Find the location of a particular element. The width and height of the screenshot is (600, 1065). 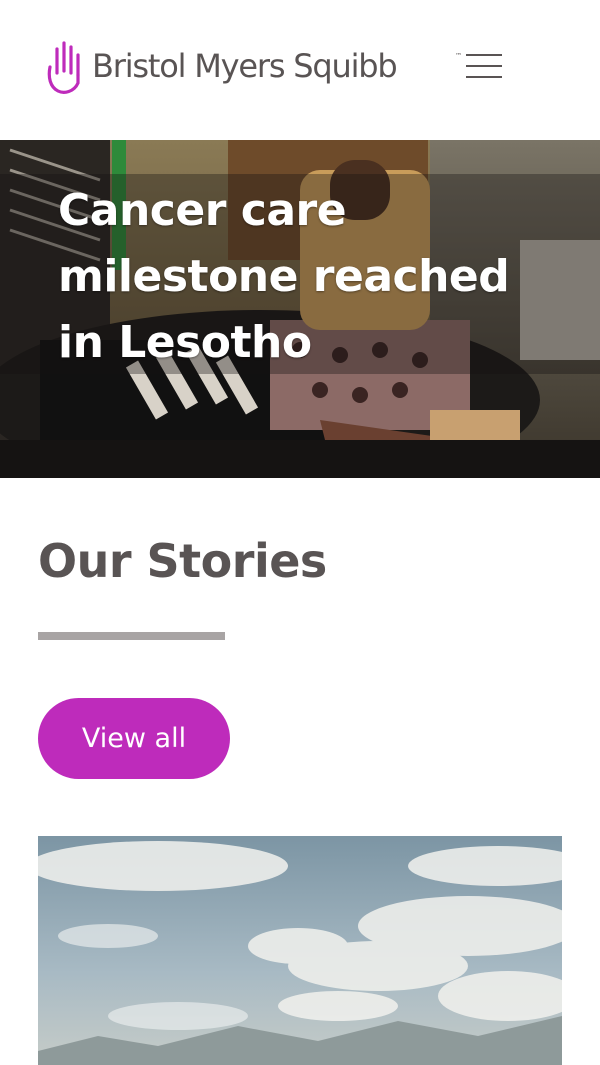

site-header: Bristol Myers Squibb ™ is located at coordinates (300, 70).